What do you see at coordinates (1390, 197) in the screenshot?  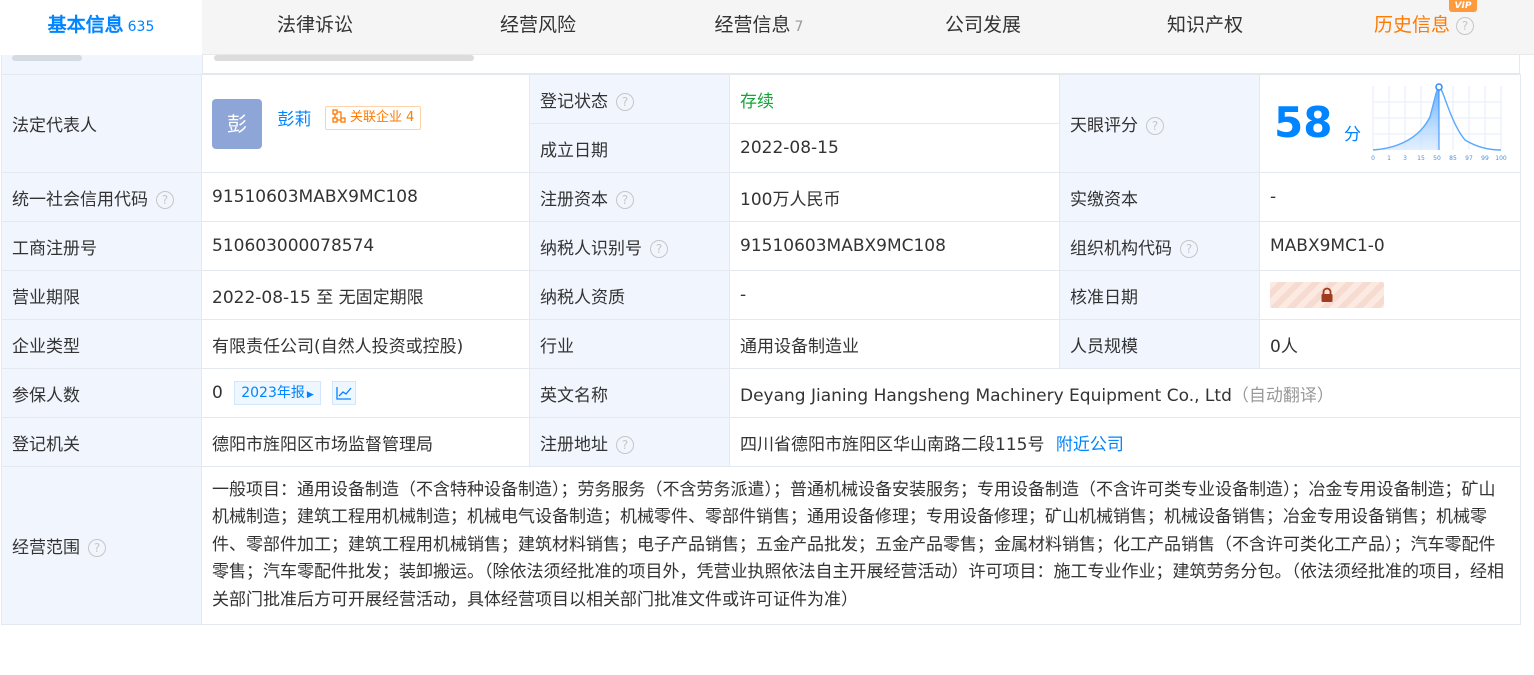 I see `paid-capital-value: -` at bounding box center [1390, 197].